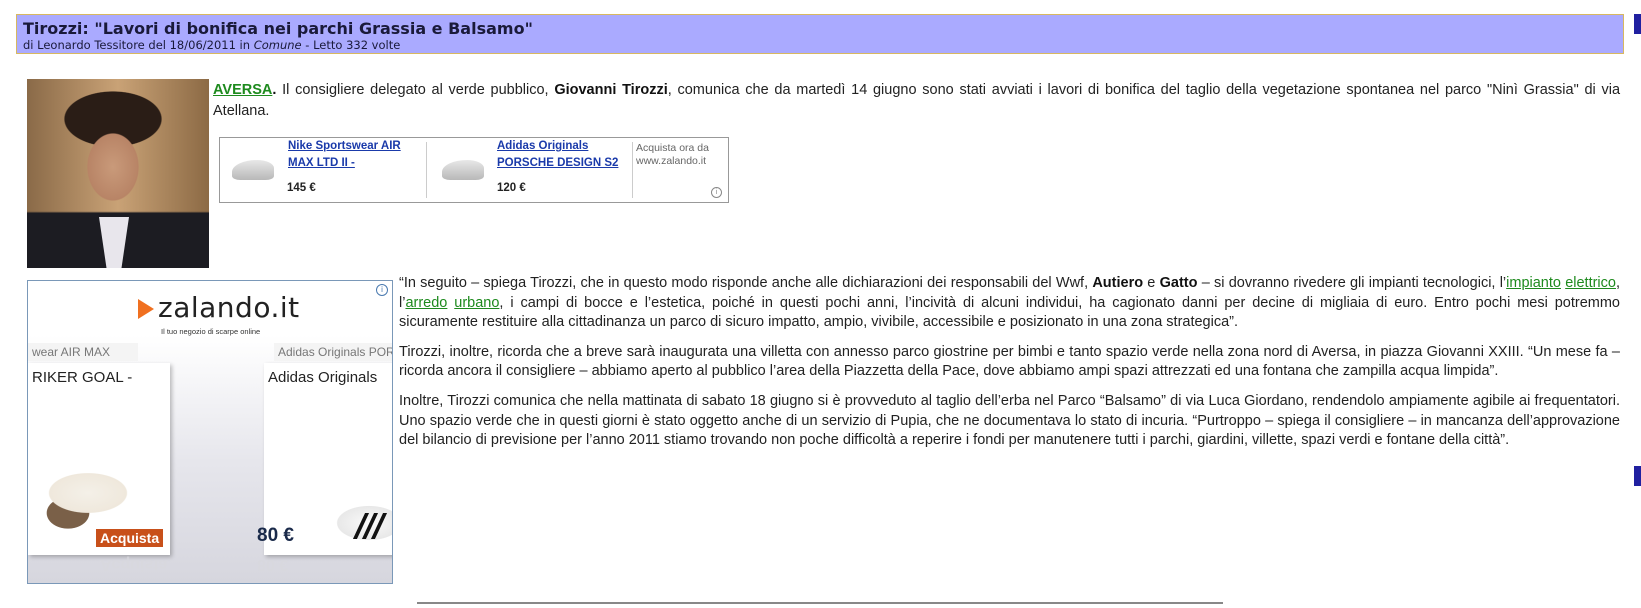 The image size is (1641, 608). What do you see at coordinates (1533, 283) in the screenshot?
I see `keyword-link: impianto` at bounding box center [1533, 283].